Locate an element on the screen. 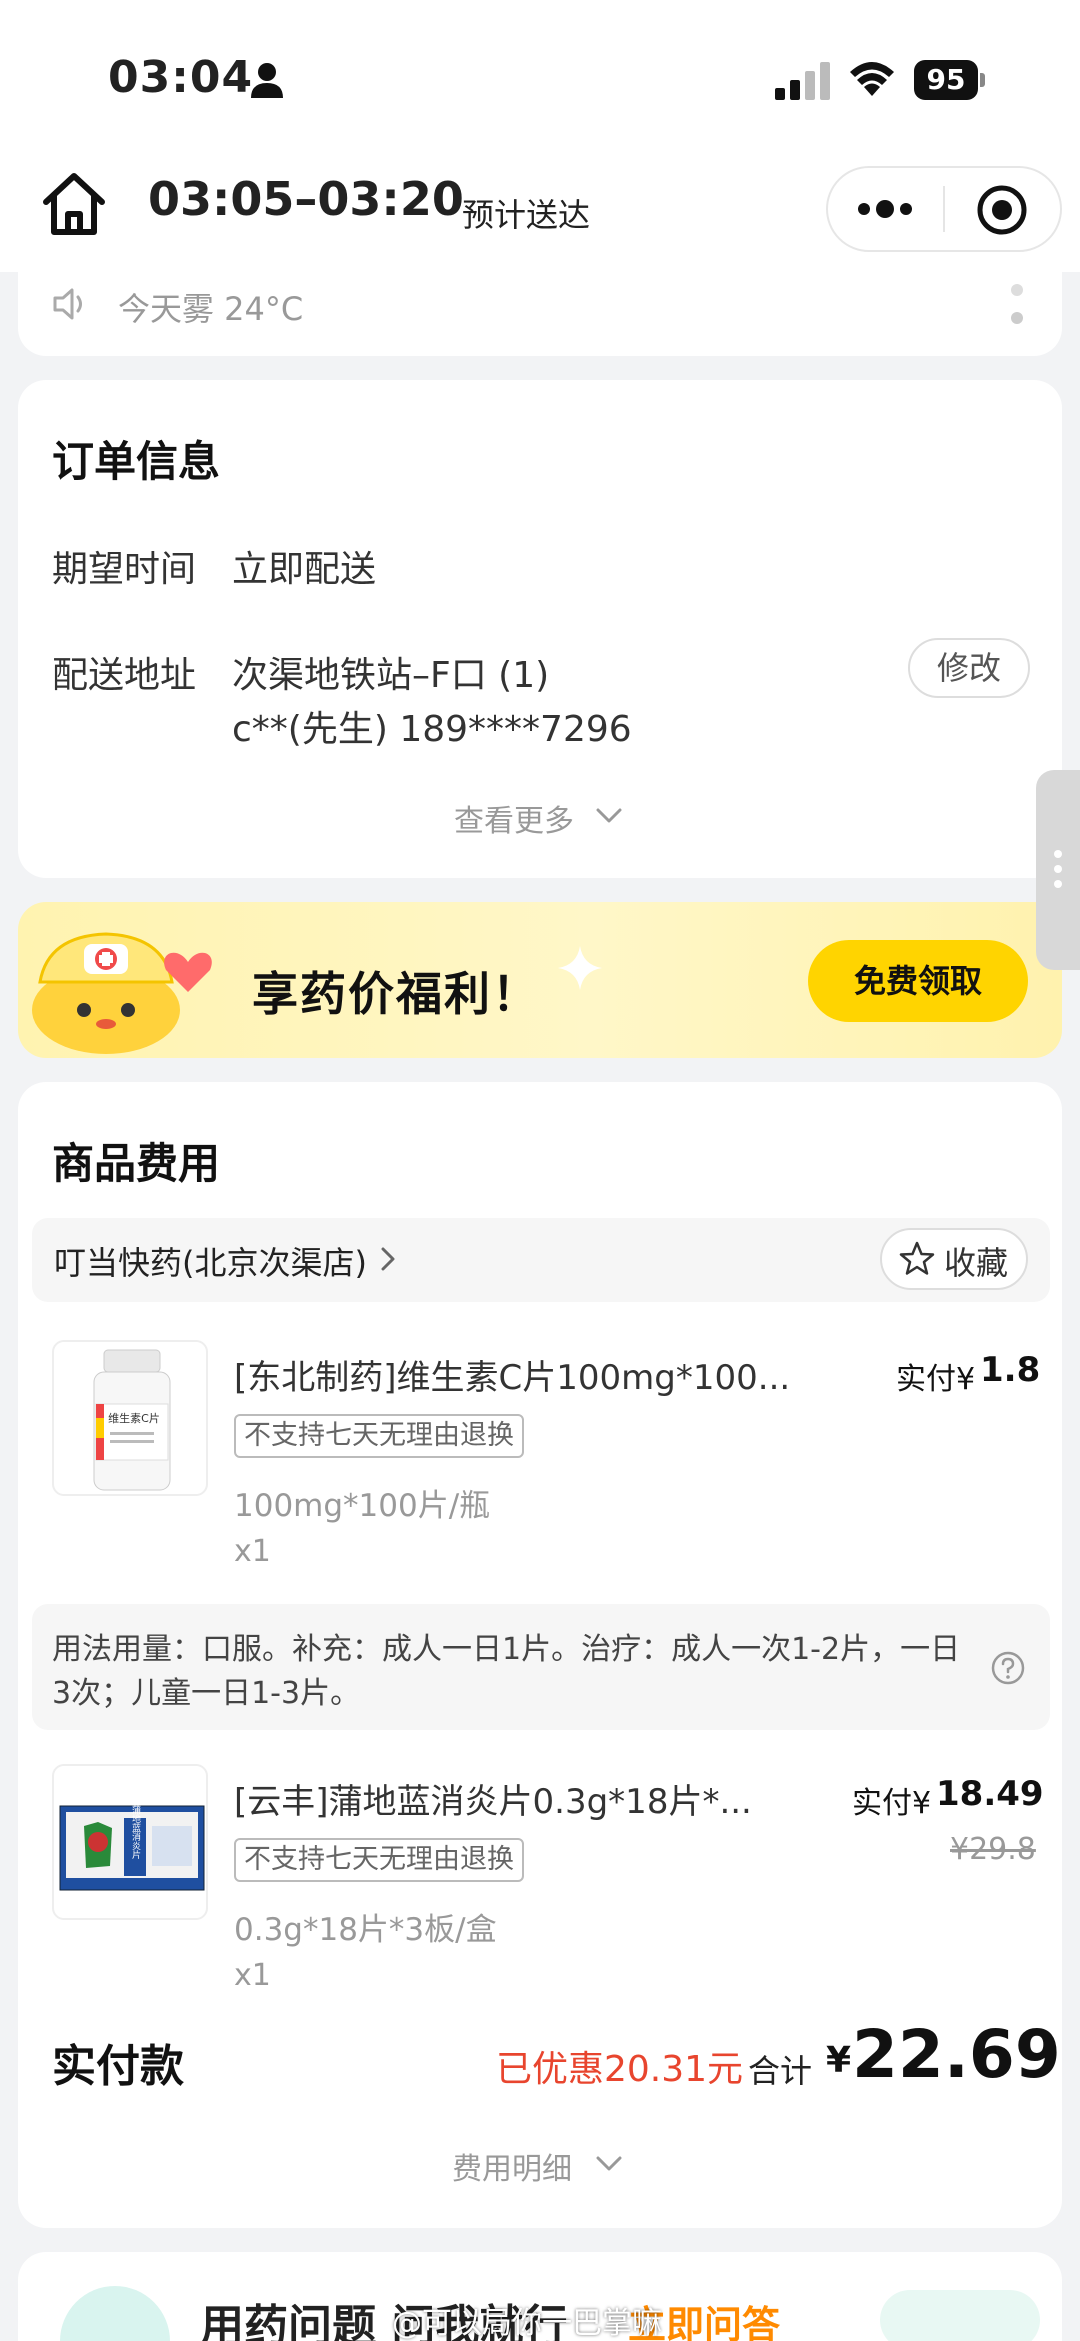 The width and height of the screenshot is (1080, 2341). person-icon is located at coordinates (267, 80).